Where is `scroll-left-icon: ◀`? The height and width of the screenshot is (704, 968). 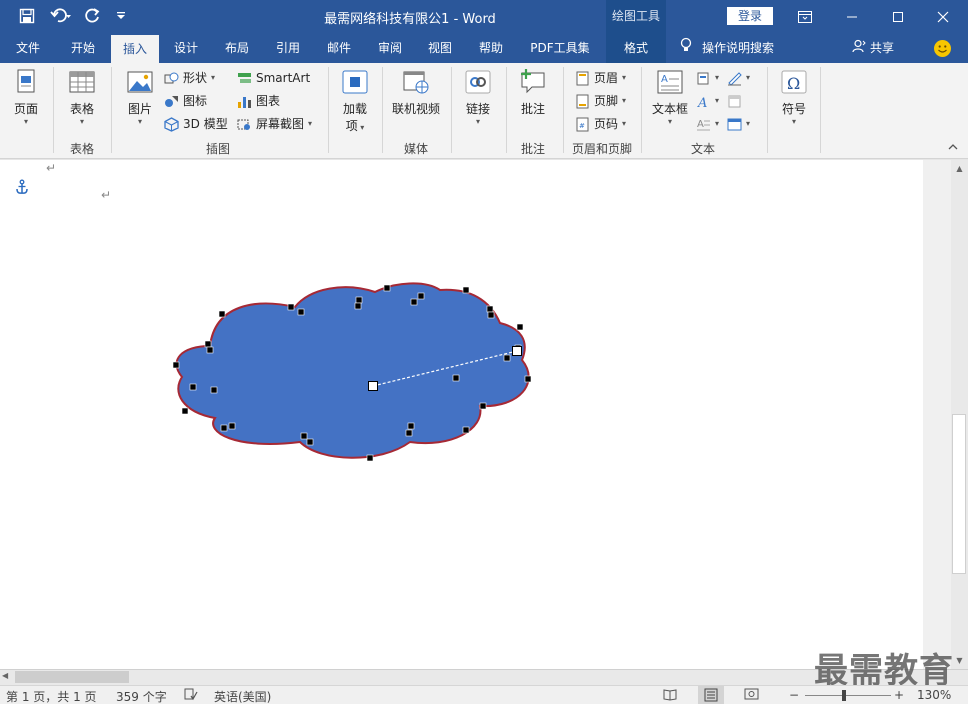 scroll-left-icon: ◀ is located at coordinates (5, 675).